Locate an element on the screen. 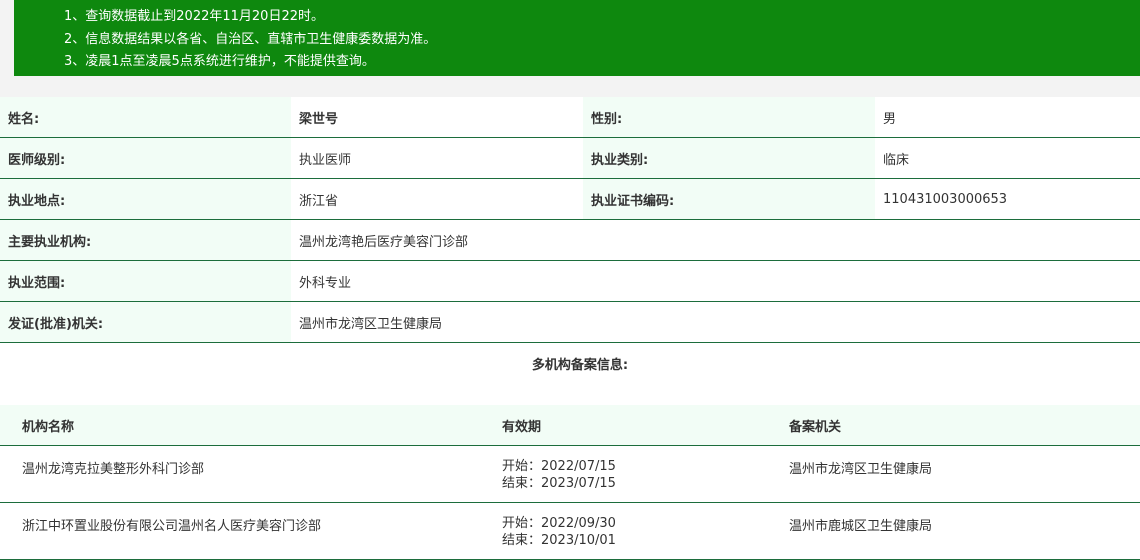 The image size is (1140, 560). info-row-scope: 执业范围: 外科专业 is located at coordinates (570, 281).